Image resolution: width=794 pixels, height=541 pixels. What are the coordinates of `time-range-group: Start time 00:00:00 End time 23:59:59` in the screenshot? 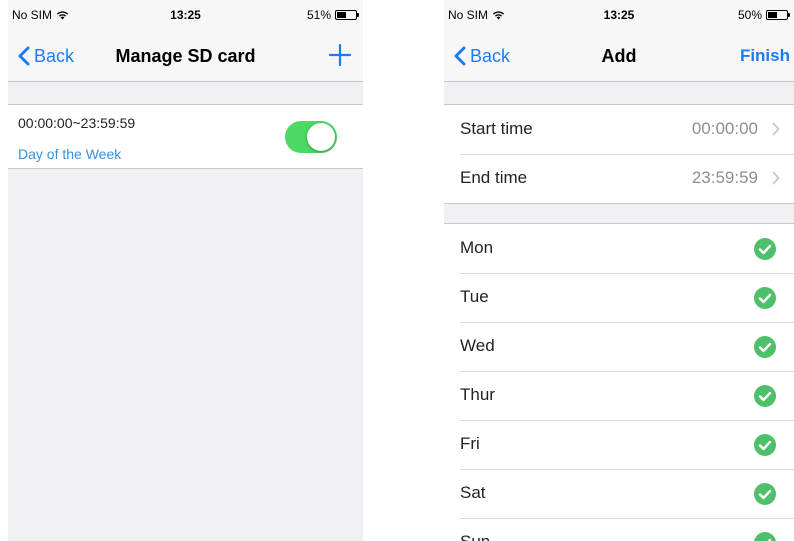 It's located at (619, 154).